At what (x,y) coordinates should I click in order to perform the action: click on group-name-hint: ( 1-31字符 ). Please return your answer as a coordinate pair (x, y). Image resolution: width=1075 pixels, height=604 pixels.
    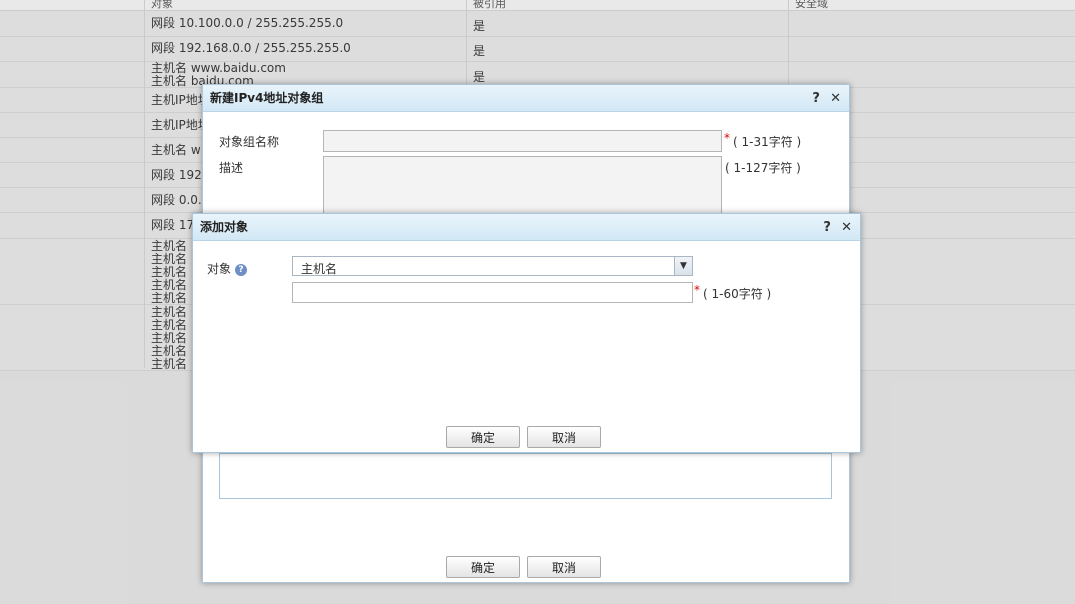
    Looking at the image, I should click on (767, 142).